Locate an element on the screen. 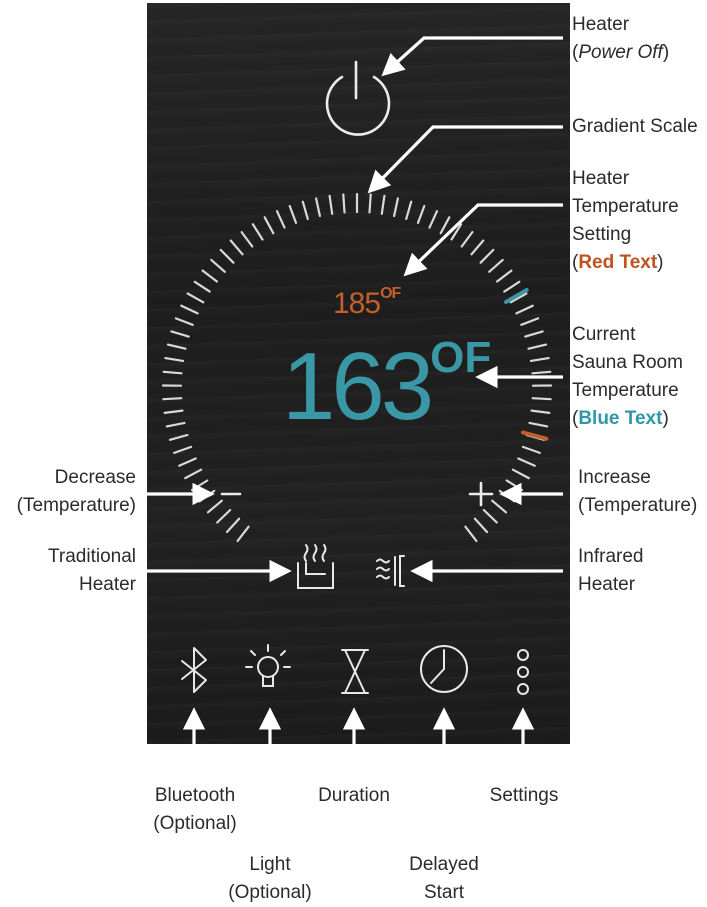  blue-text-label: Blue Text is located at coordinates (620, 418).